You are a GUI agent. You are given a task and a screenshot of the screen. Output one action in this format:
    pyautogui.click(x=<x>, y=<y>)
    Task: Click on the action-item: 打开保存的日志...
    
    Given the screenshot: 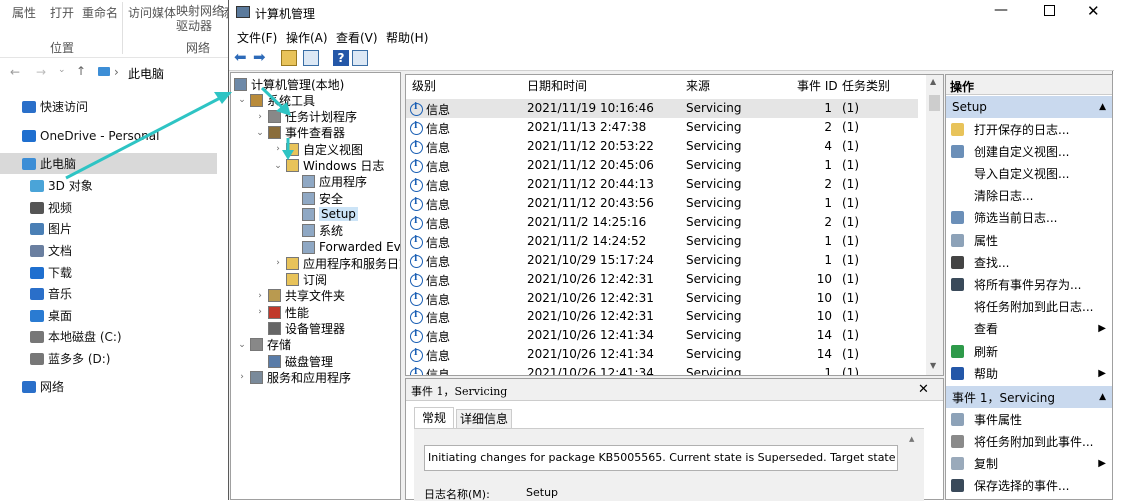 What is the action you would take?
    pyautogui.click(x=1029, y=129)
    